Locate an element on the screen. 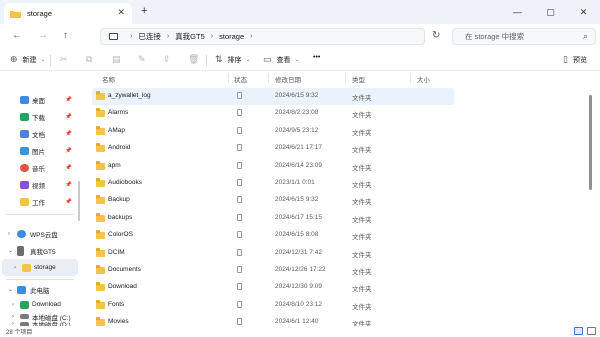 This screenshot has height=337, width=600. plus-icon: ⊕ is located at coordinates (14, 59).